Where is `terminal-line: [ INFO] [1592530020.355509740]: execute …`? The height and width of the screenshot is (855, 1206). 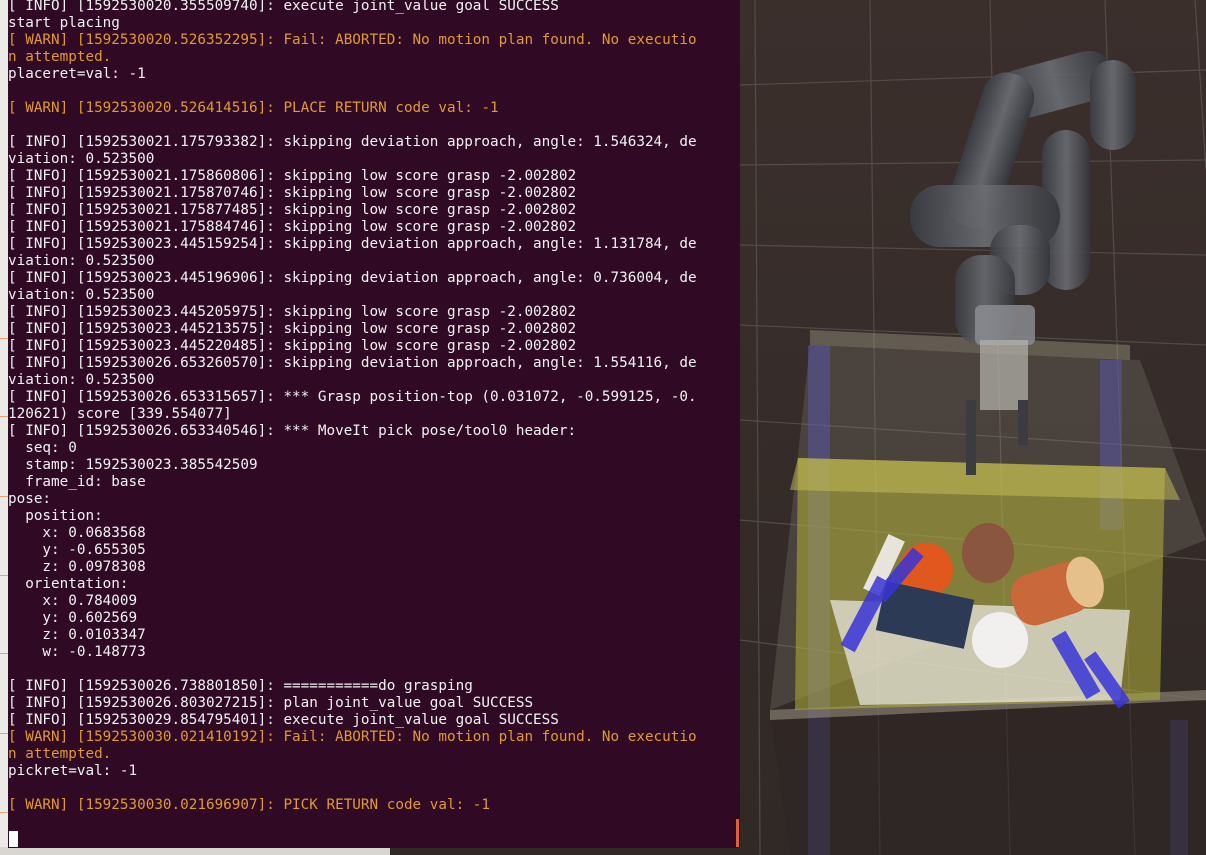 terminal-line: [ INFO] [1592530020.355509740]: execute … is located at coordinates (283, 7).